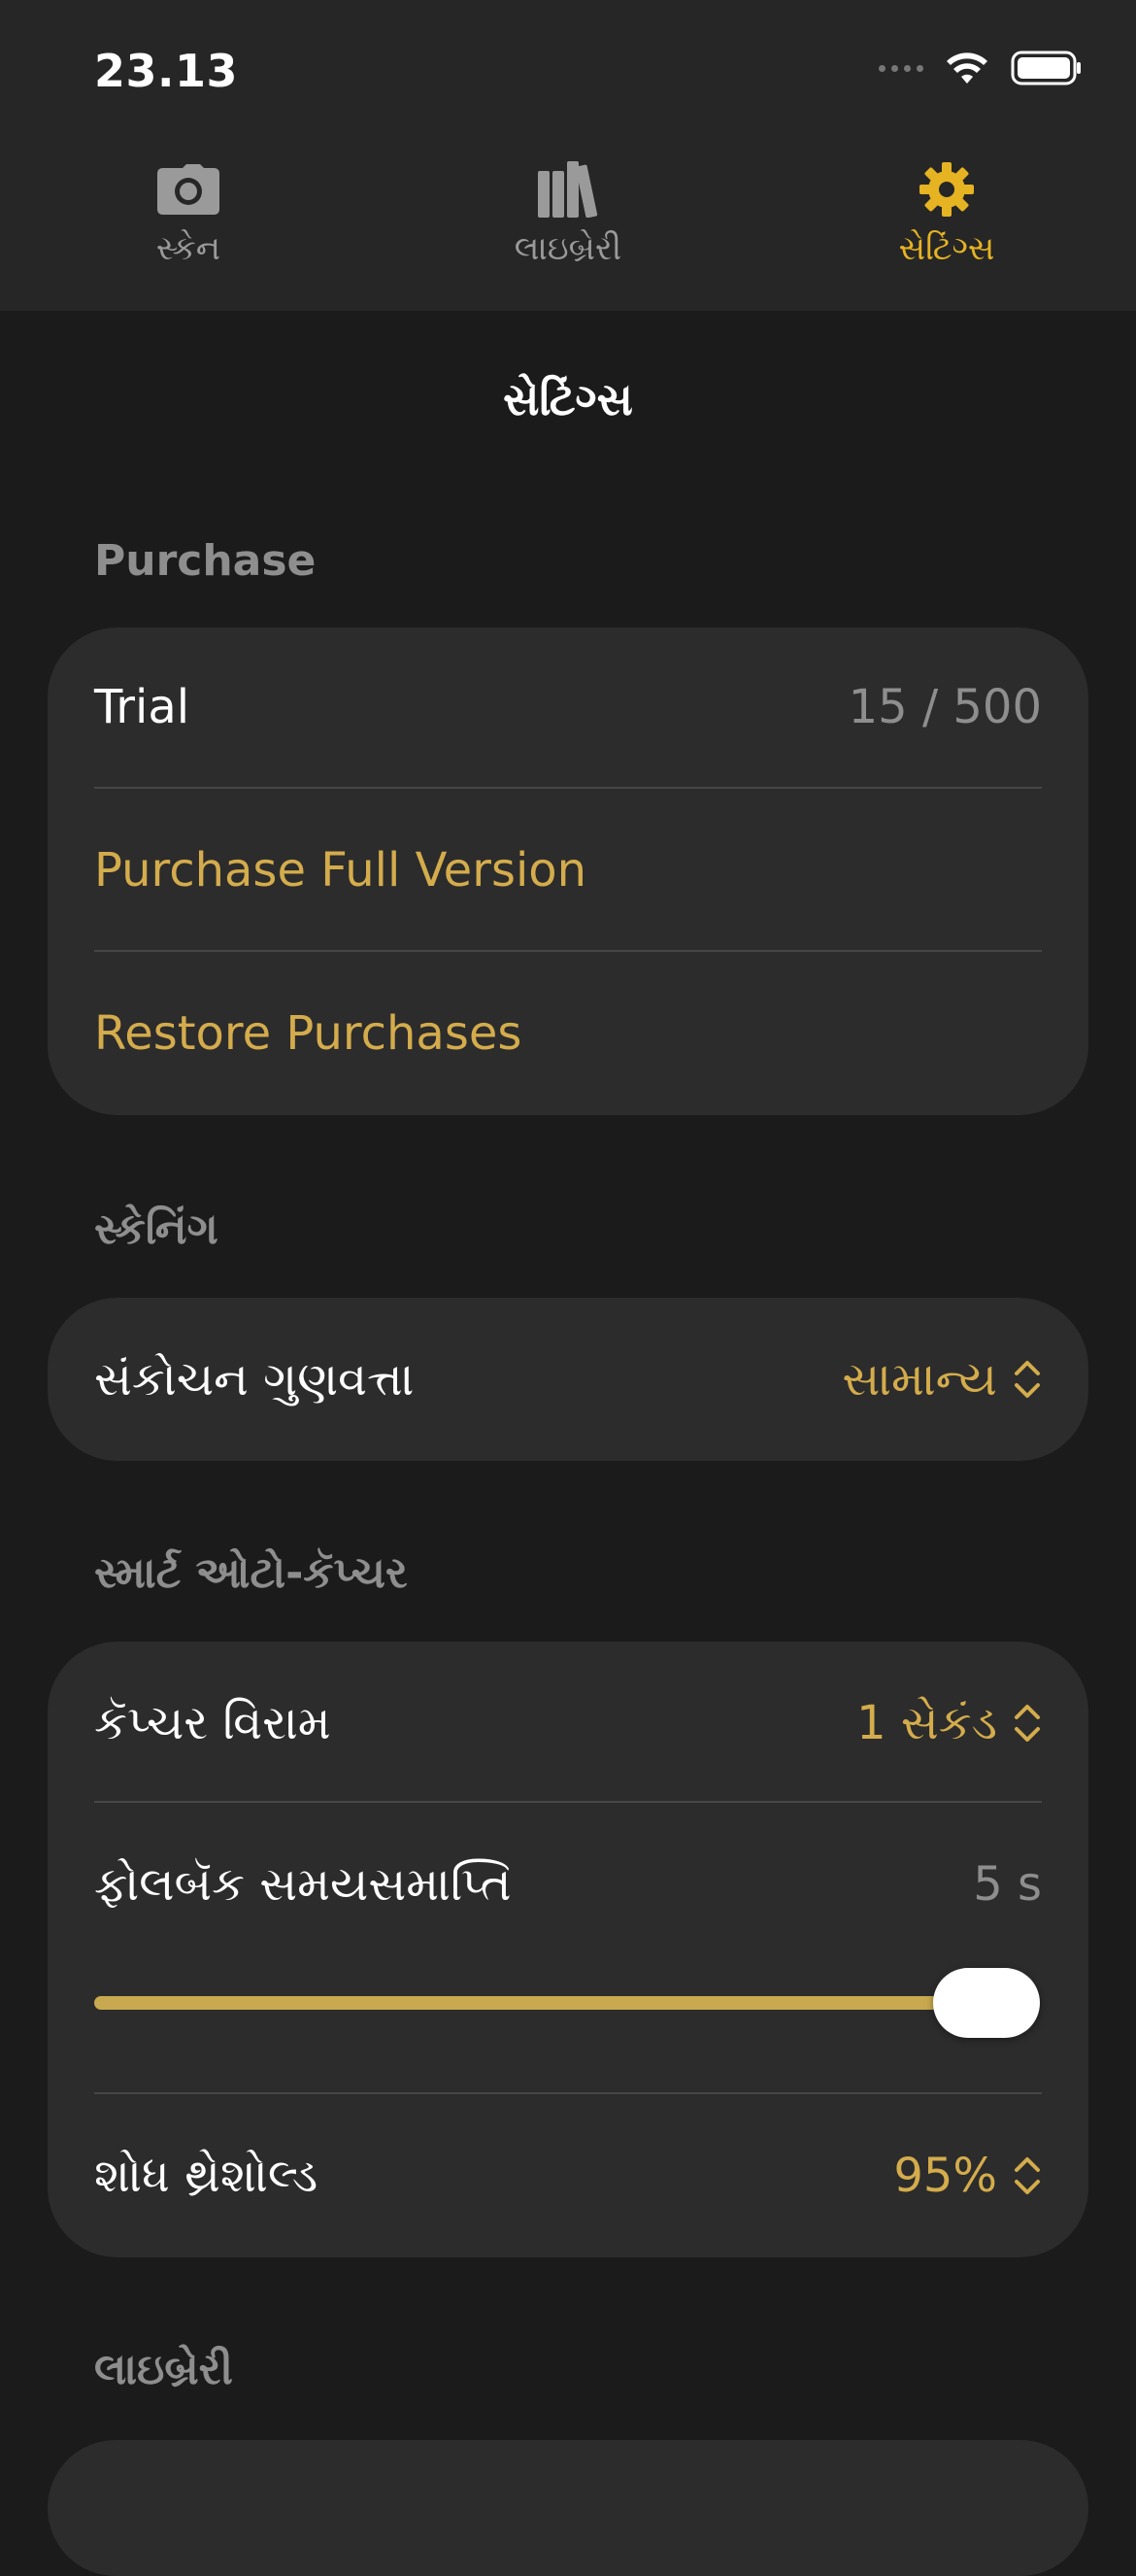 The height and width of the screenshot is (2576, 1136). I want to click on tab-library-label: લાઇબ્રેરી, so click(568, 248).